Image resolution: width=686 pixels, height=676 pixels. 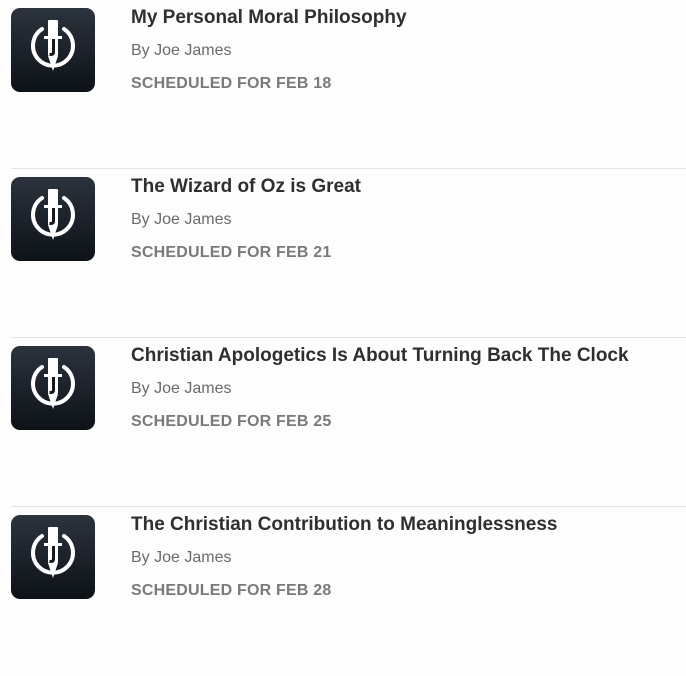 What do you see at coordinates (246, 187) in the screenshot?
I see `post-title: The Wizard of Oz is Great` at bounding box center [246, 187].